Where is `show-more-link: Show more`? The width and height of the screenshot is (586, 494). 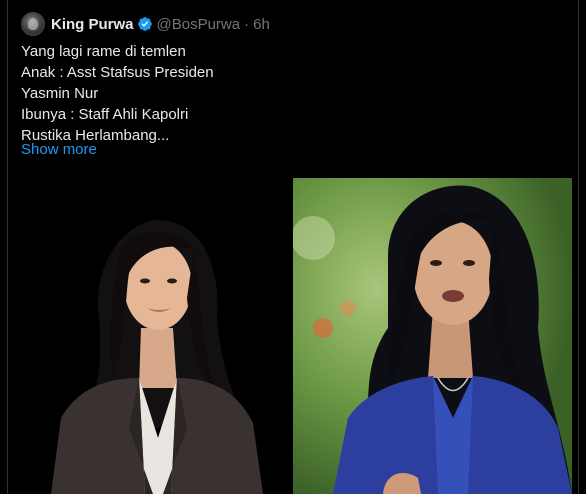
show-more-link: Show more is located at coordinates (59, 149).